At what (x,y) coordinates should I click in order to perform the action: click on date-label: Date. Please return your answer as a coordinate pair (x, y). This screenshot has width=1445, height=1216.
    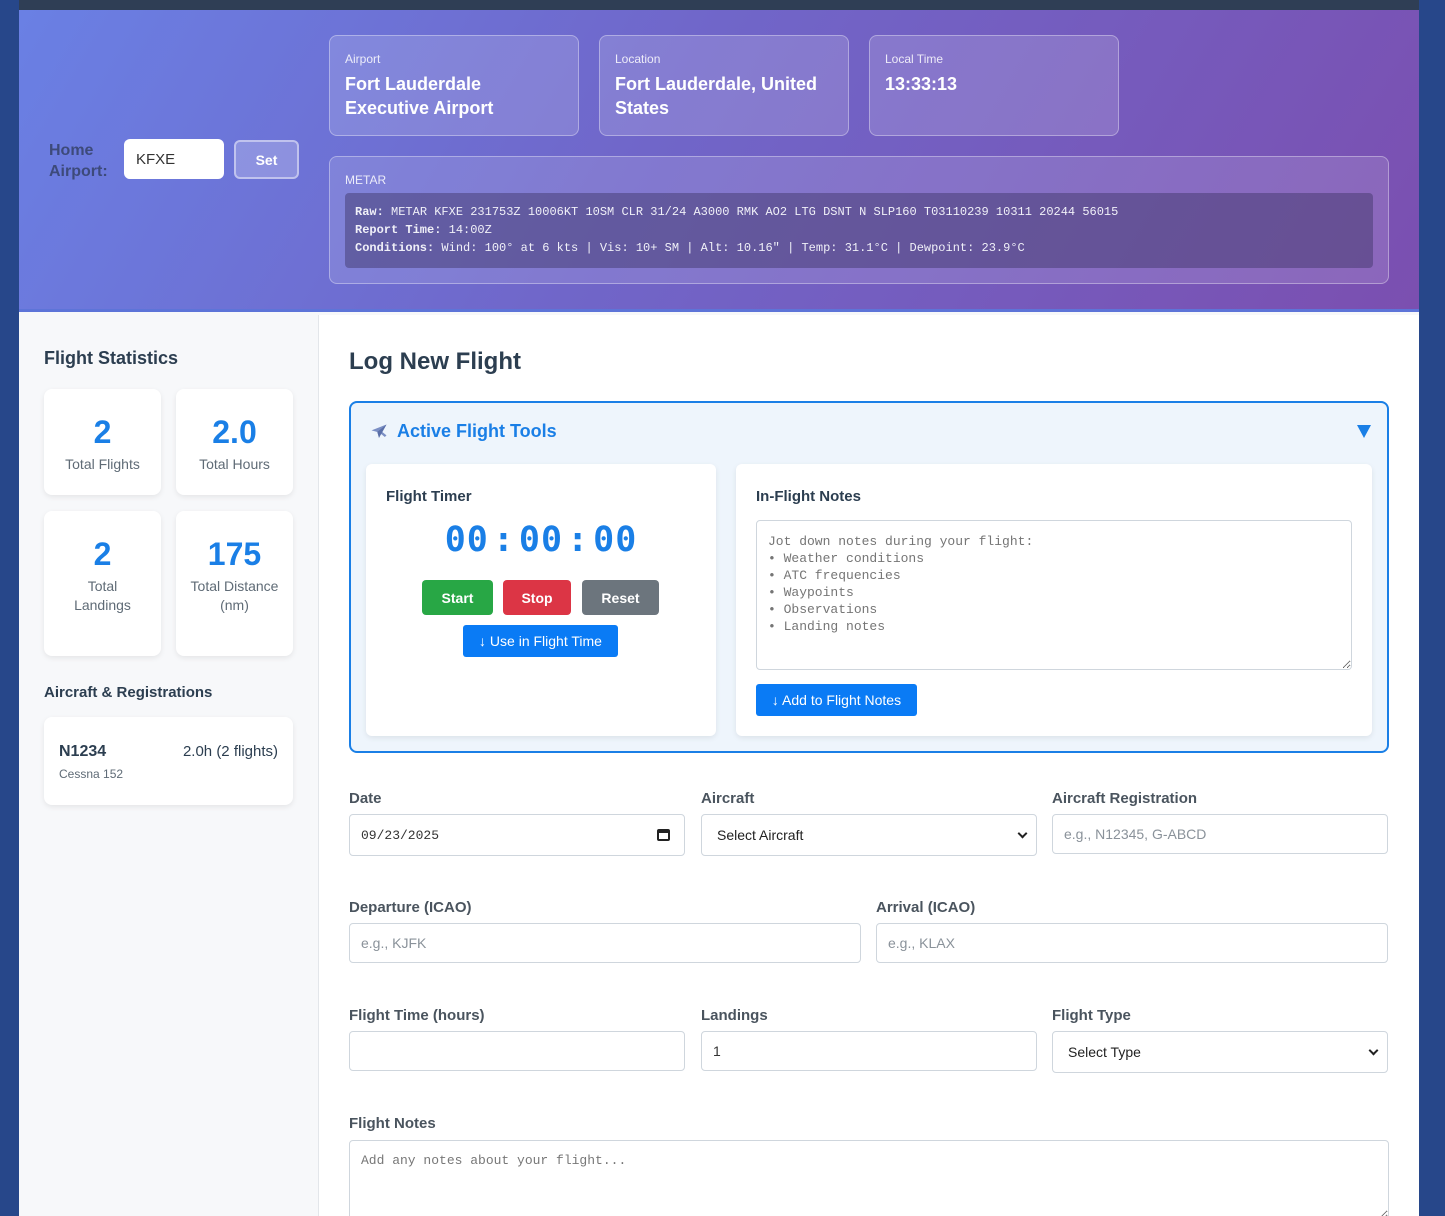
    Looking at the image, I should click on (365, 798).